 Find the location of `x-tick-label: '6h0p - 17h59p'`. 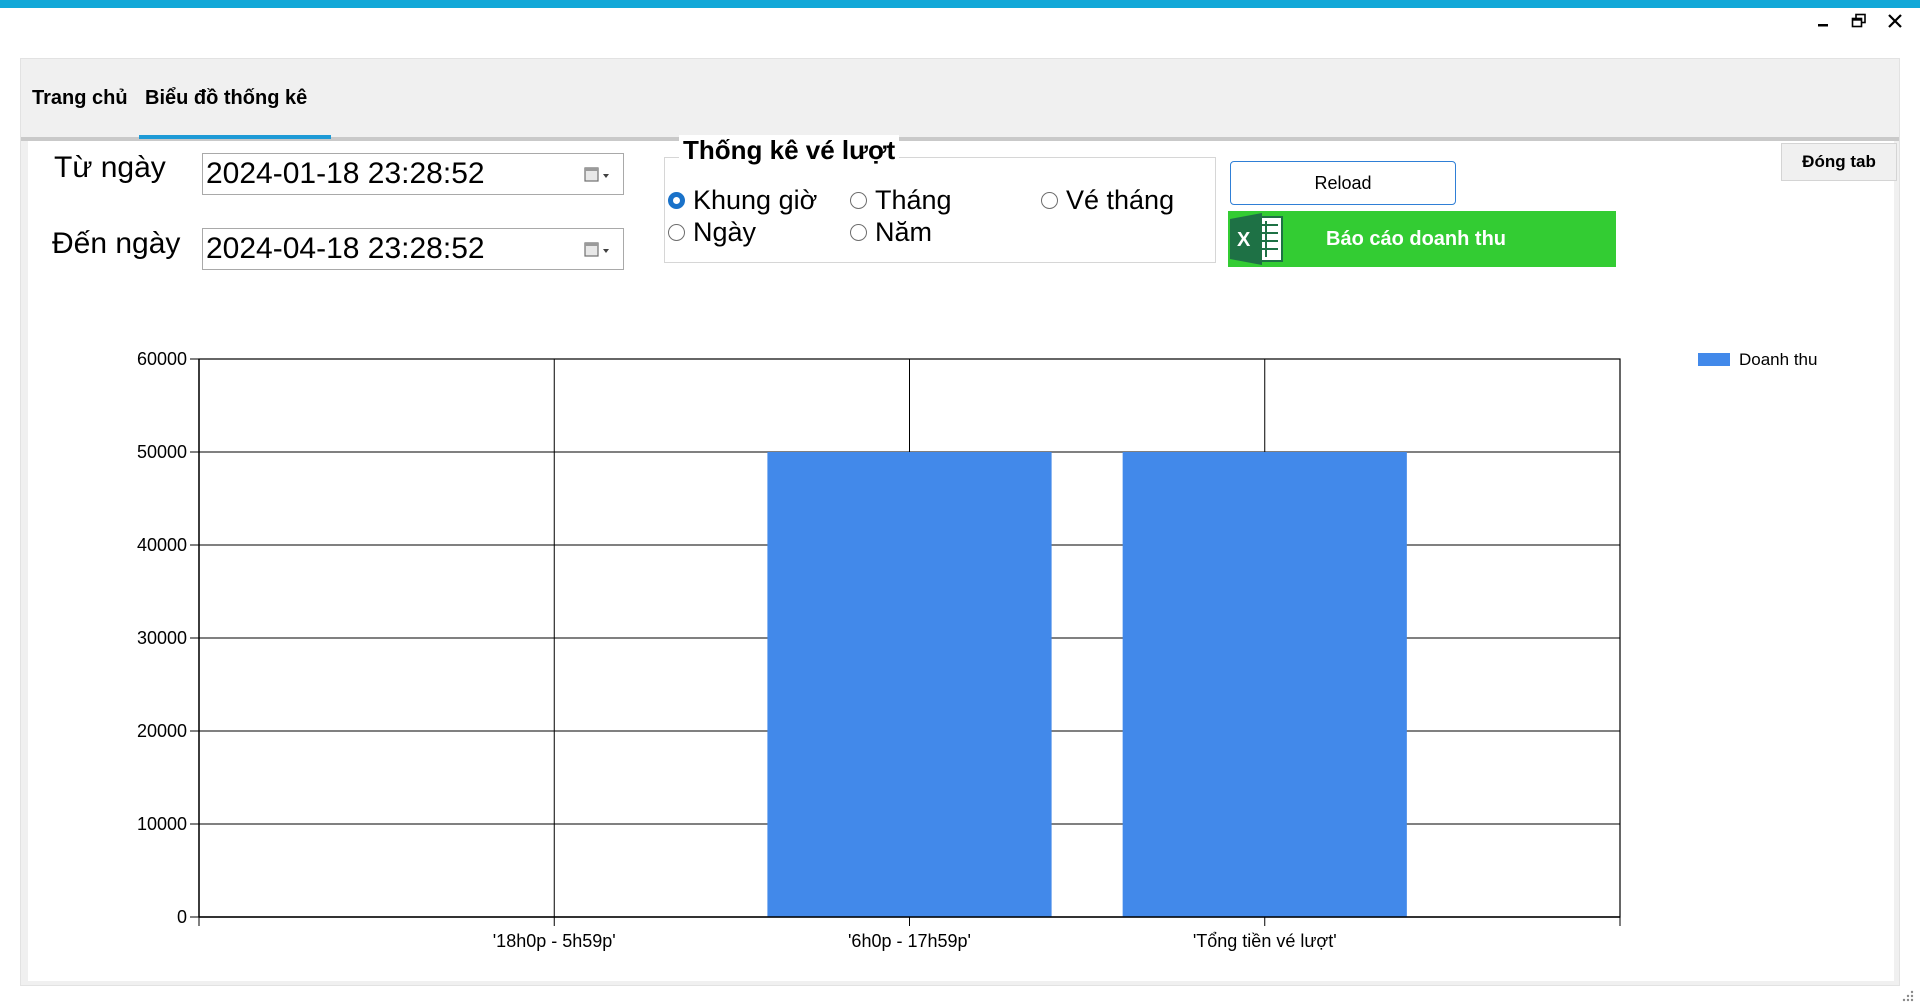

x-tick-label: '6h0p - 17h59p' is located at coordinates (909, 941).